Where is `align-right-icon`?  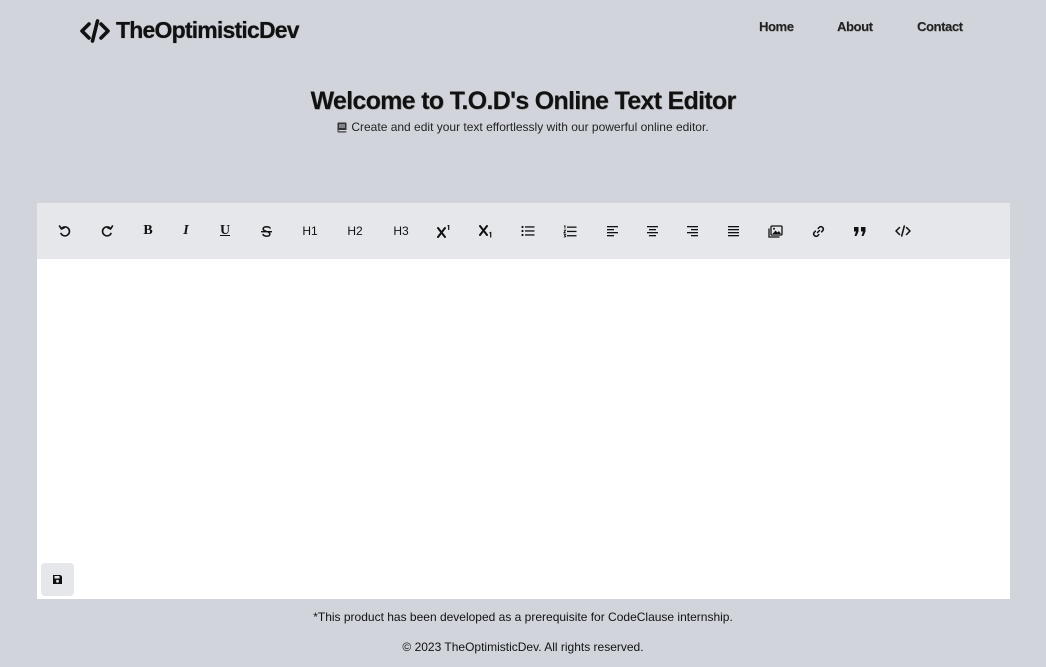
align-right-icon is located at coordinates (692, 231).